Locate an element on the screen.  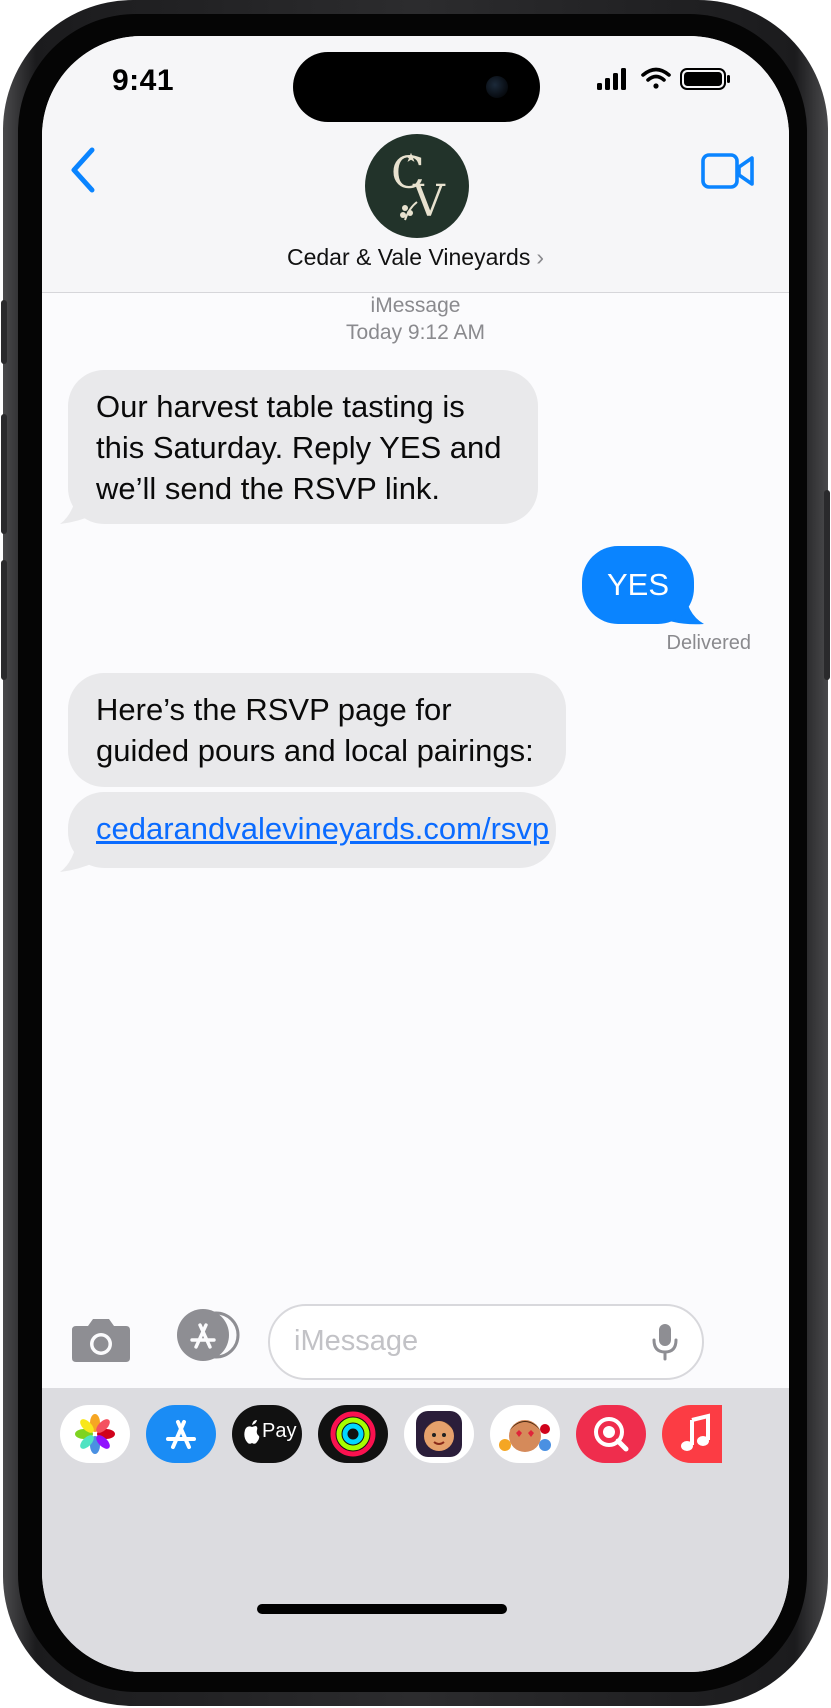
contact-name-button: Cedar & Vale Vineyards › is located at coordinates (415, 257).